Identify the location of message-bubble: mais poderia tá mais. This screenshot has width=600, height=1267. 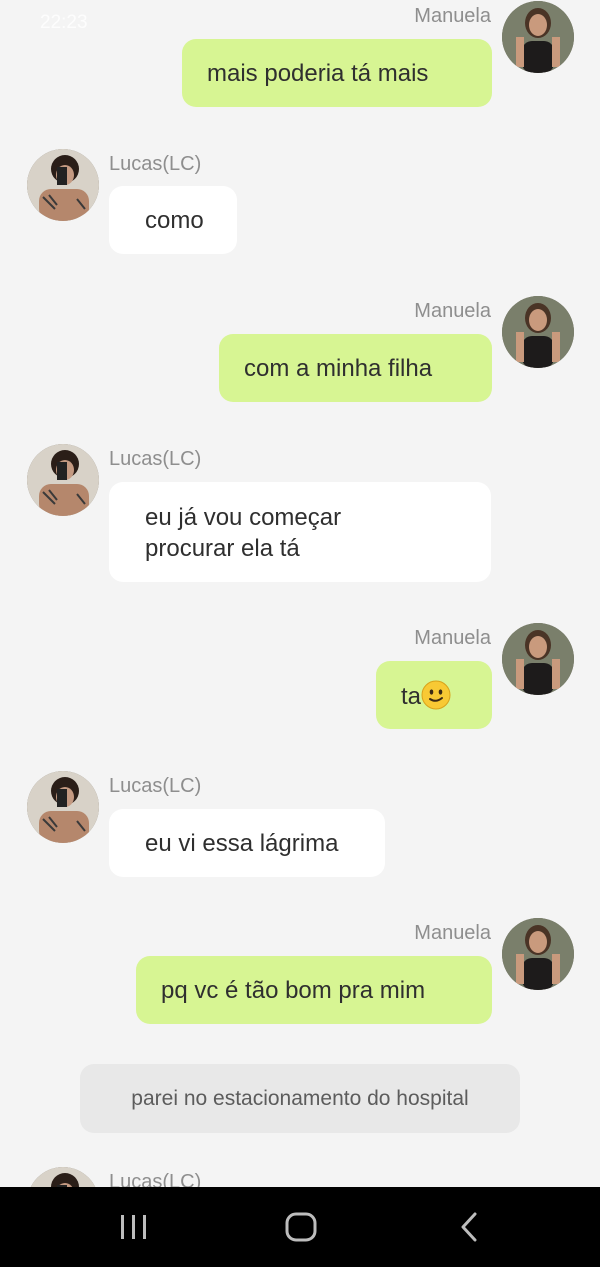
(337, 73).